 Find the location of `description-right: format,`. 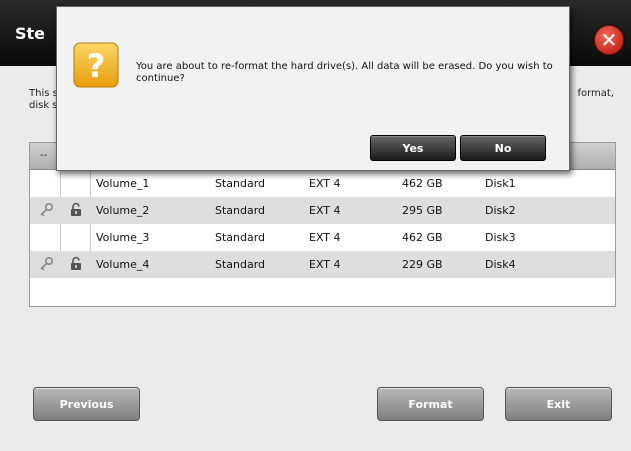

description-right: format, is located at coordinates (595, 93).